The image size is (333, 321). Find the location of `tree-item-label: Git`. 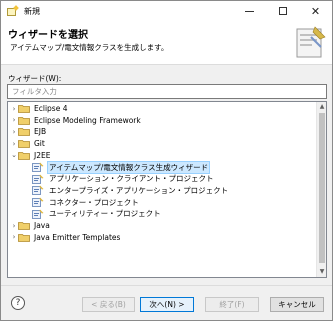

tree-item-label: Git is located at coordinates (39, 144).